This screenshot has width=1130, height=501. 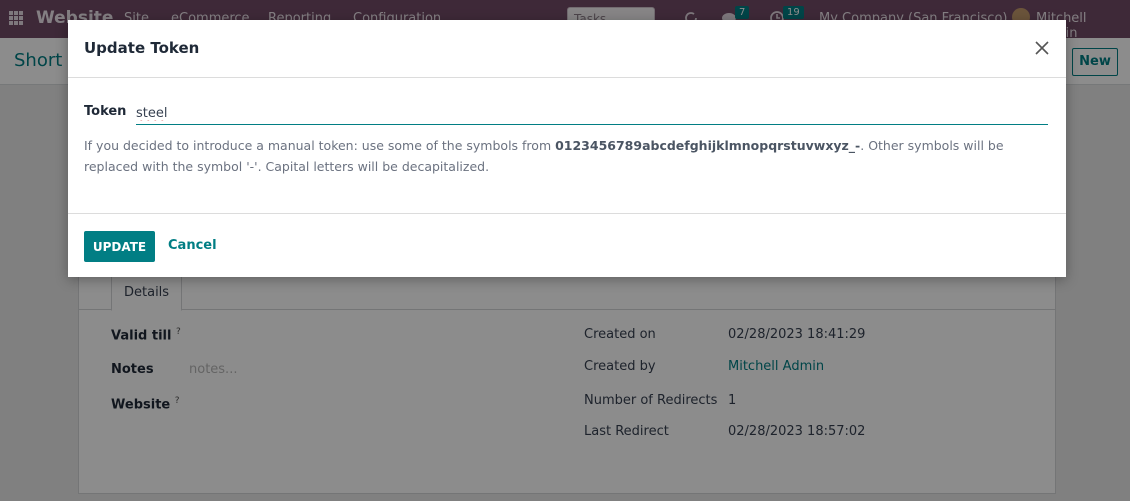 What do you see at coordinates (1042, 48) in the screenshot?
I see `close-icon` at bounding box center [1042, 48].